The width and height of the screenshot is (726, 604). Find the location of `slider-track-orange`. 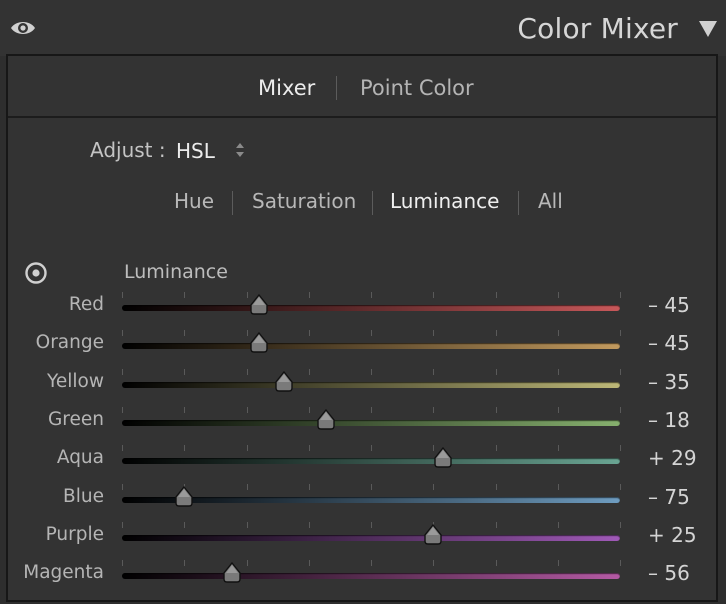

slider-track-orange is located at coordinates (371, 346).